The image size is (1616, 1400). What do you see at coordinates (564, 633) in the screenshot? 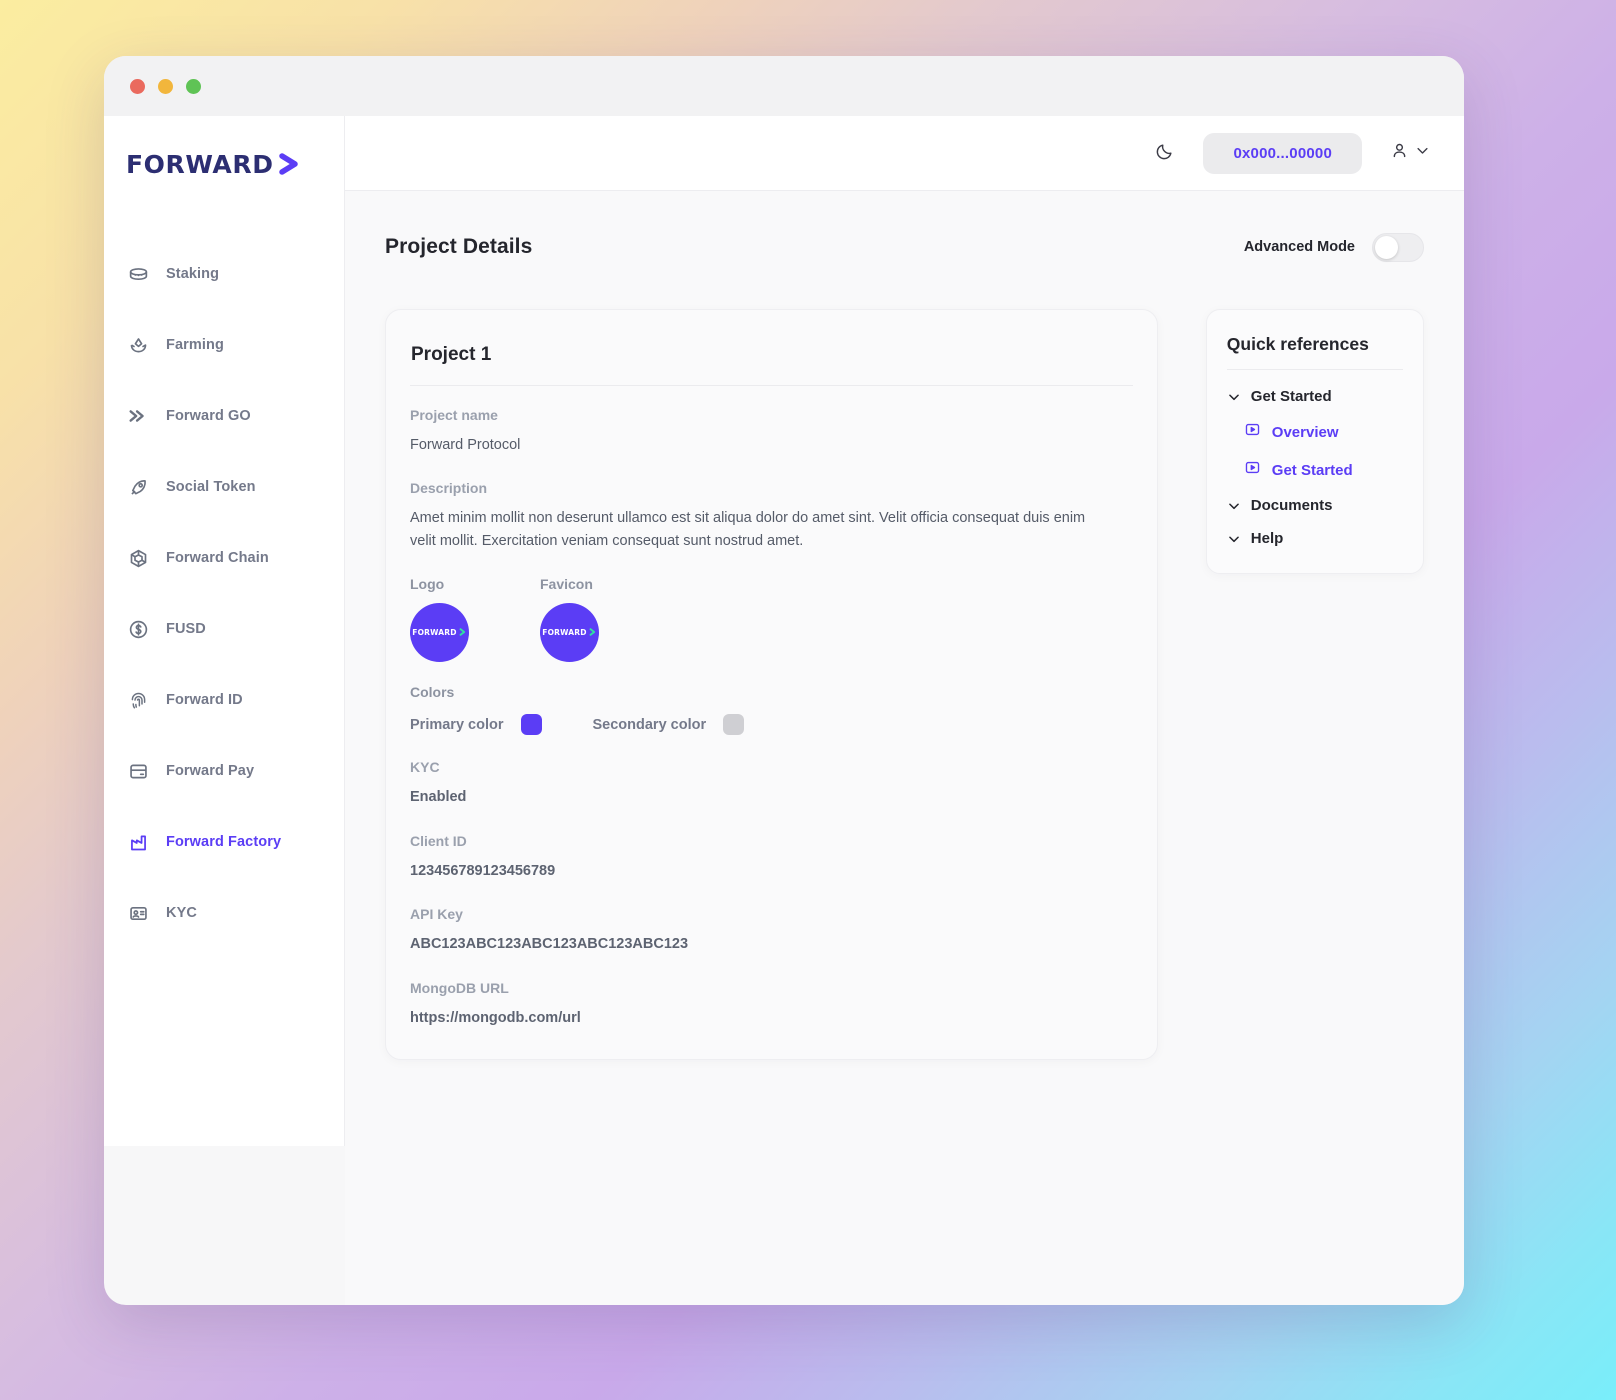
I see `favicon-preview-text: FORWARD` at bounding box center [564, 633].